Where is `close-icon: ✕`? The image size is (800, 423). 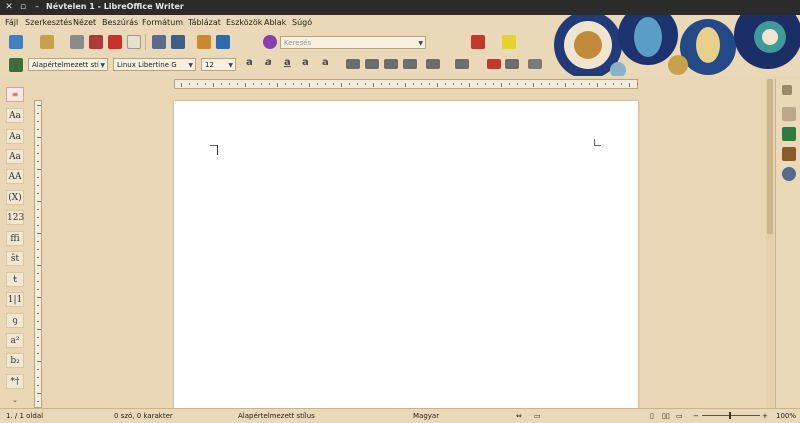
close-icon: ✕ is located at coordinates (9, 7).